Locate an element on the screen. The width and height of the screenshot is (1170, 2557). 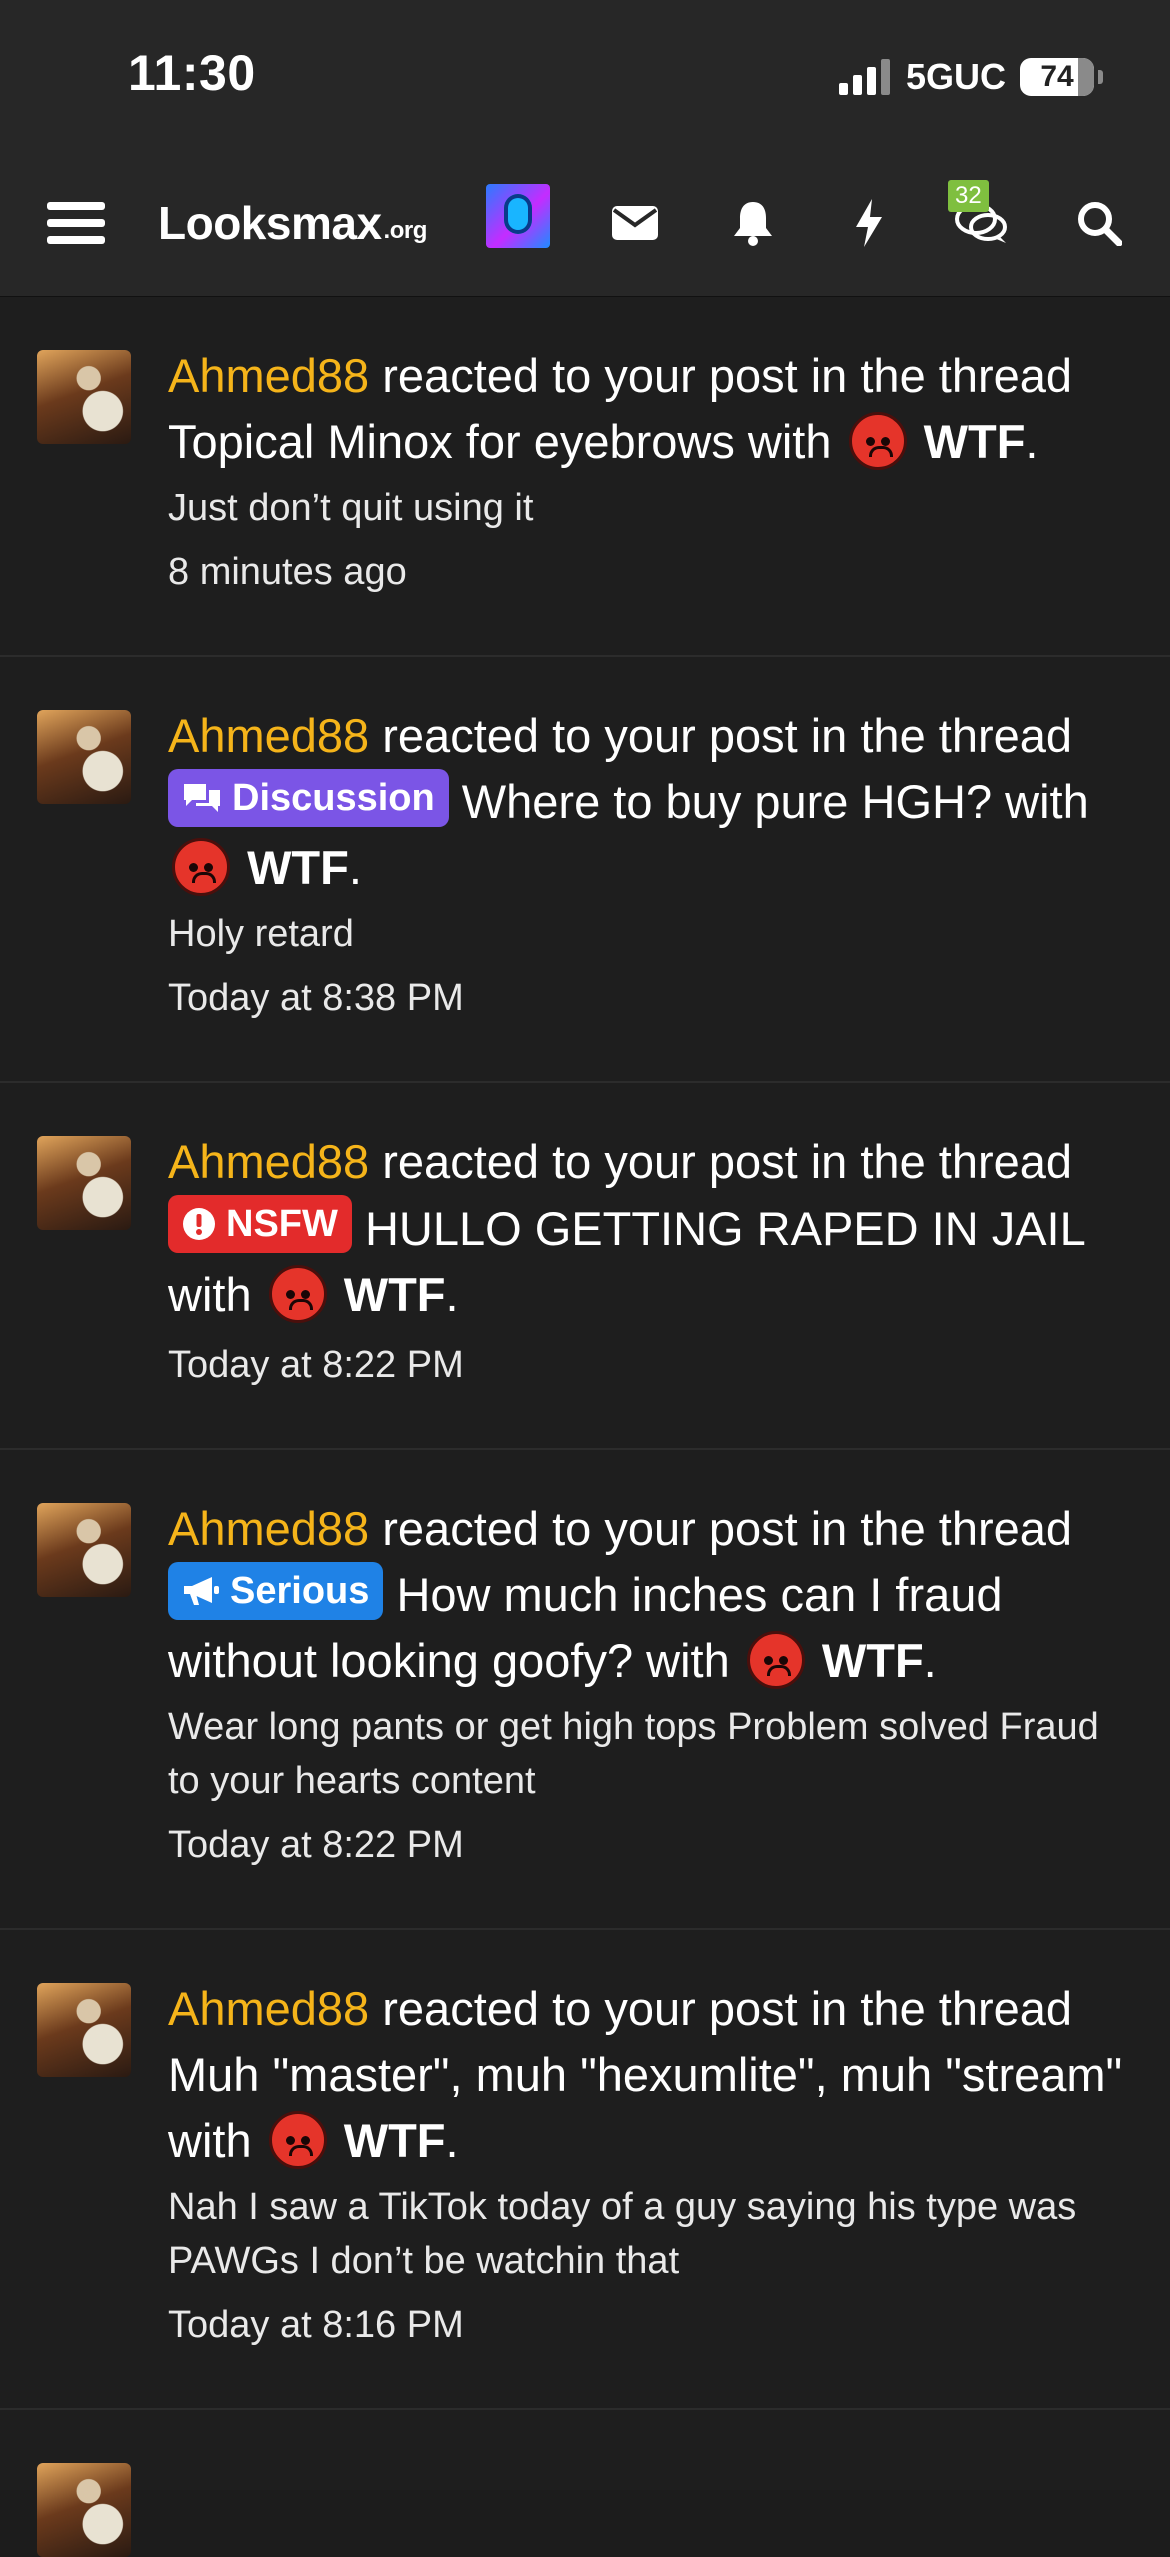
thread-link: Topical Minox for eyebrows is located at coordinates (451, 441).